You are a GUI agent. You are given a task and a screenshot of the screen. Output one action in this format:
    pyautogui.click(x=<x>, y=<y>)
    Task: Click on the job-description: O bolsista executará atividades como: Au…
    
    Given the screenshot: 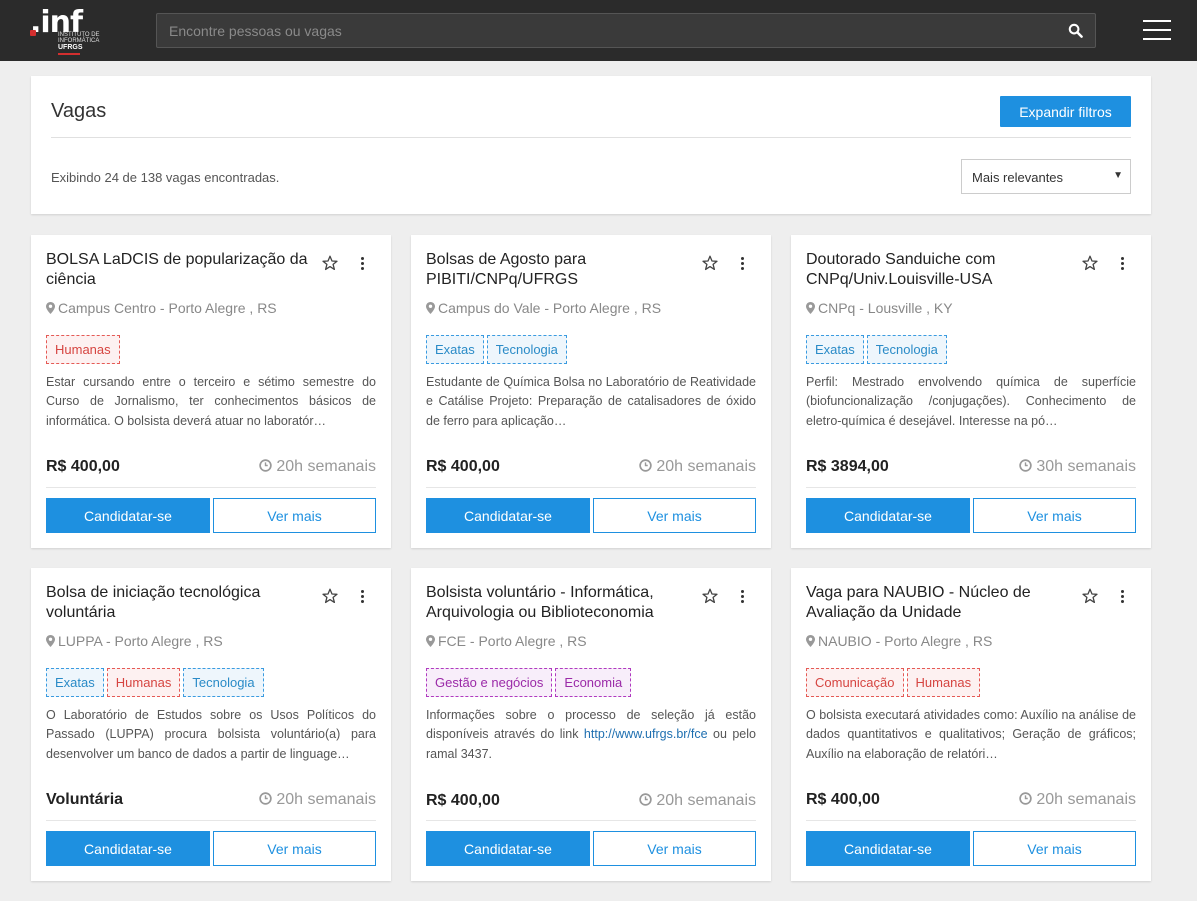 What is the action you would take?
    pyautogui.click(x=971, y=734)
    